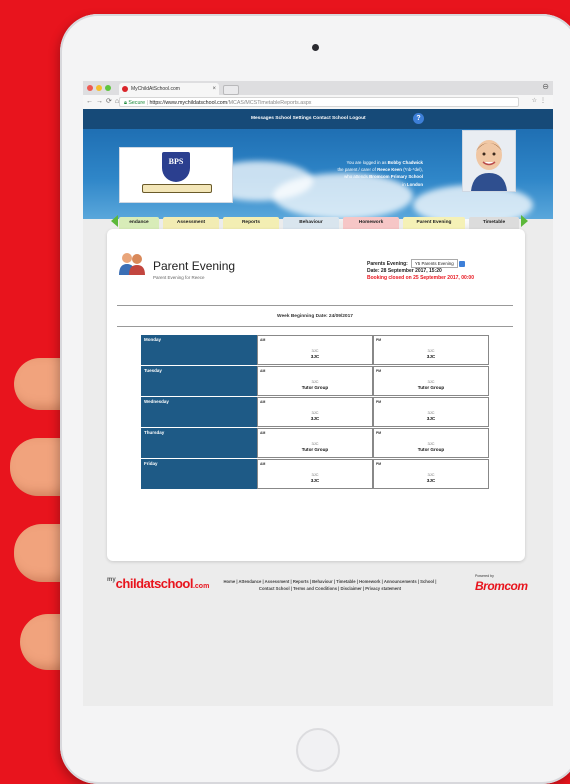  I want to click on url-prefix: https://www.mychildatschool.com, so click(188, 103).